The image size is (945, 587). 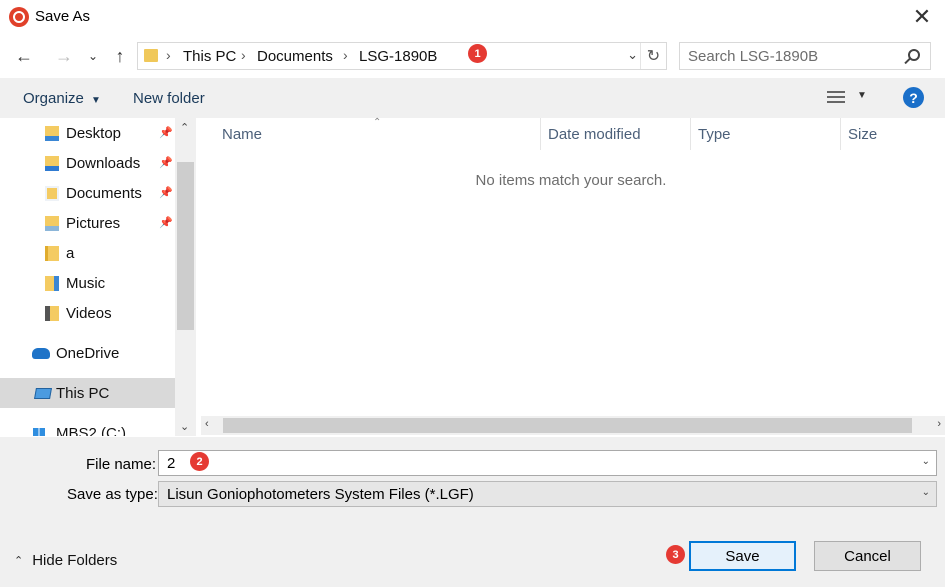 What do you see at coordinates (472, 98) in the screenshot?
I see `command-toolbar: Organize ▼ New folder ▼ ?` at bounding box center [472, 98].